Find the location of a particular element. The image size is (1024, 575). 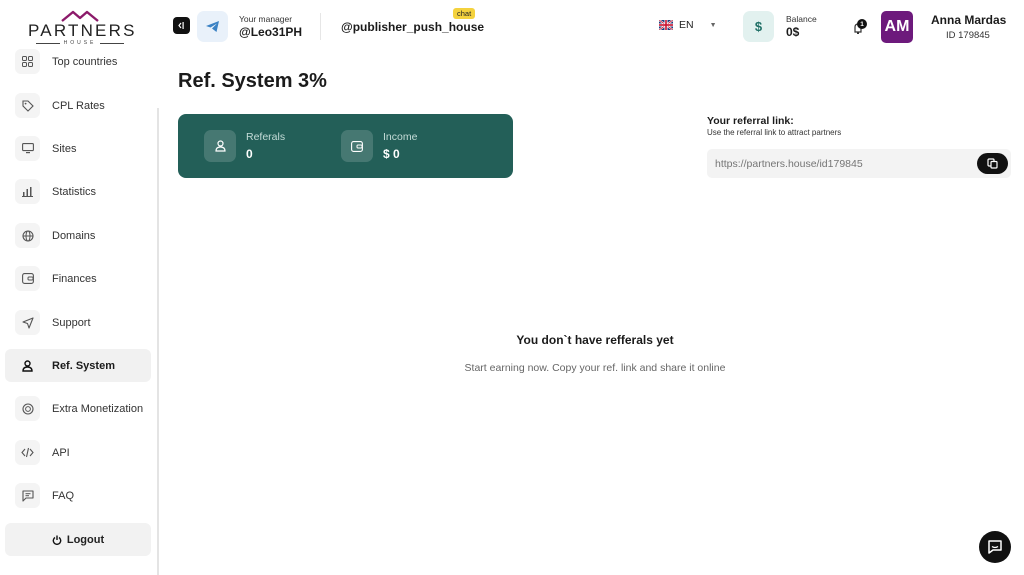

send-icon is located at coordinates (27, 322).